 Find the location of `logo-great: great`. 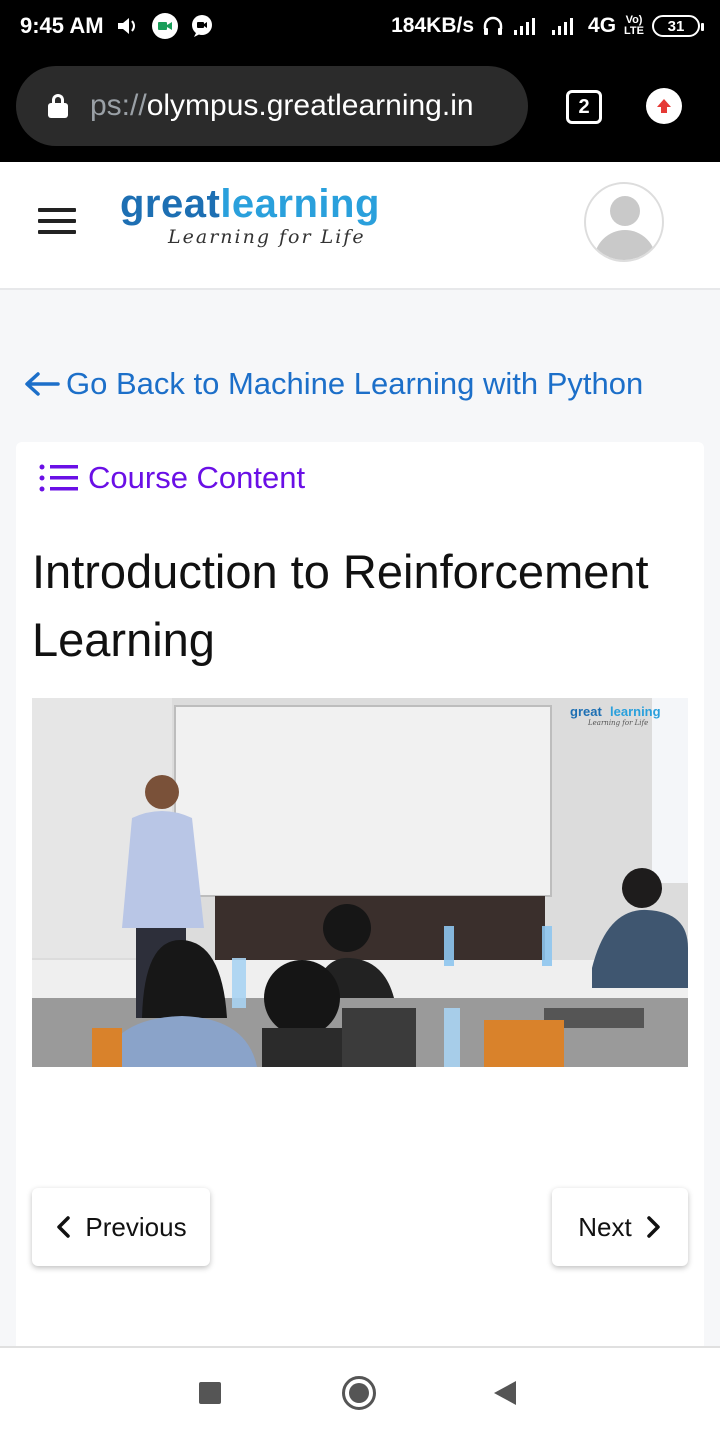

logo-great: great is located at coordinates (170, 204).